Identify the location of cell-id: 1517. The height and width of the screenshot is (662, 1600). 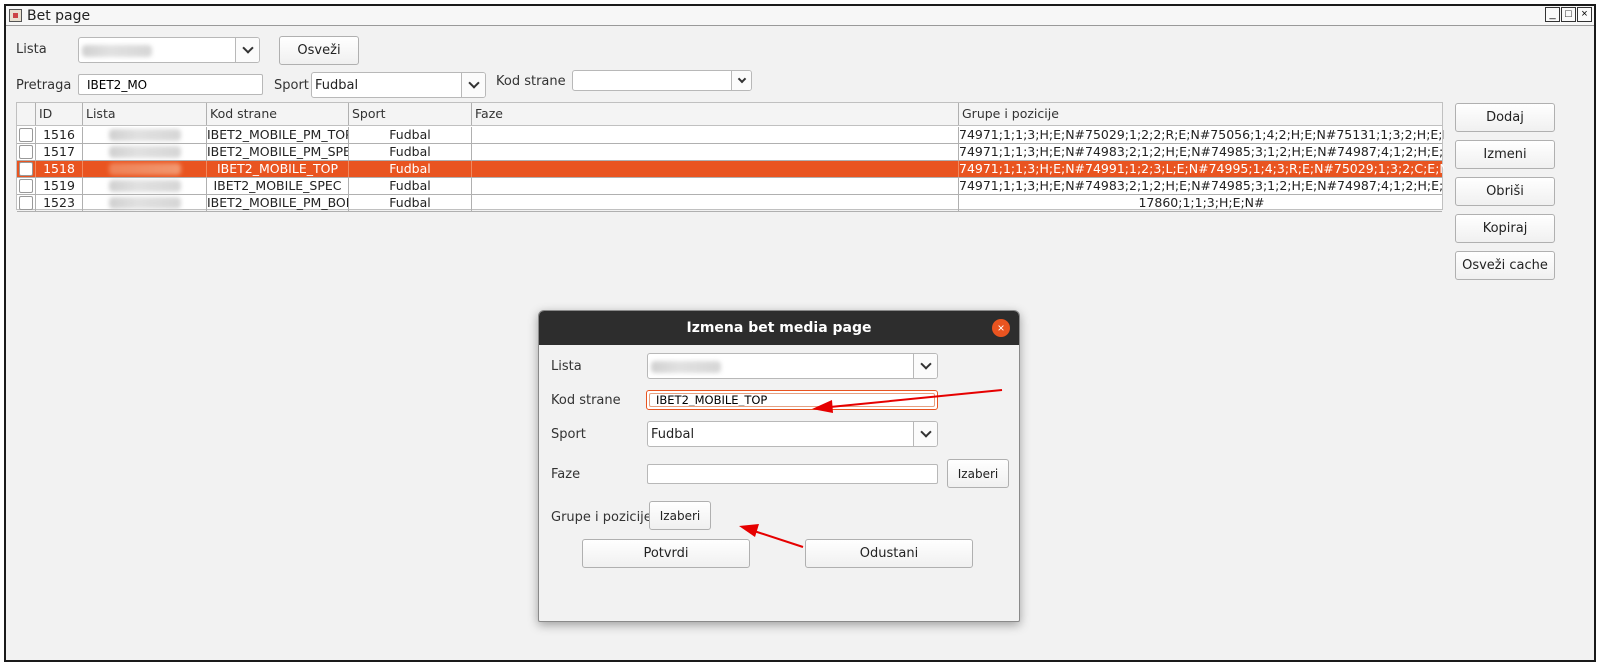
(59, 152).